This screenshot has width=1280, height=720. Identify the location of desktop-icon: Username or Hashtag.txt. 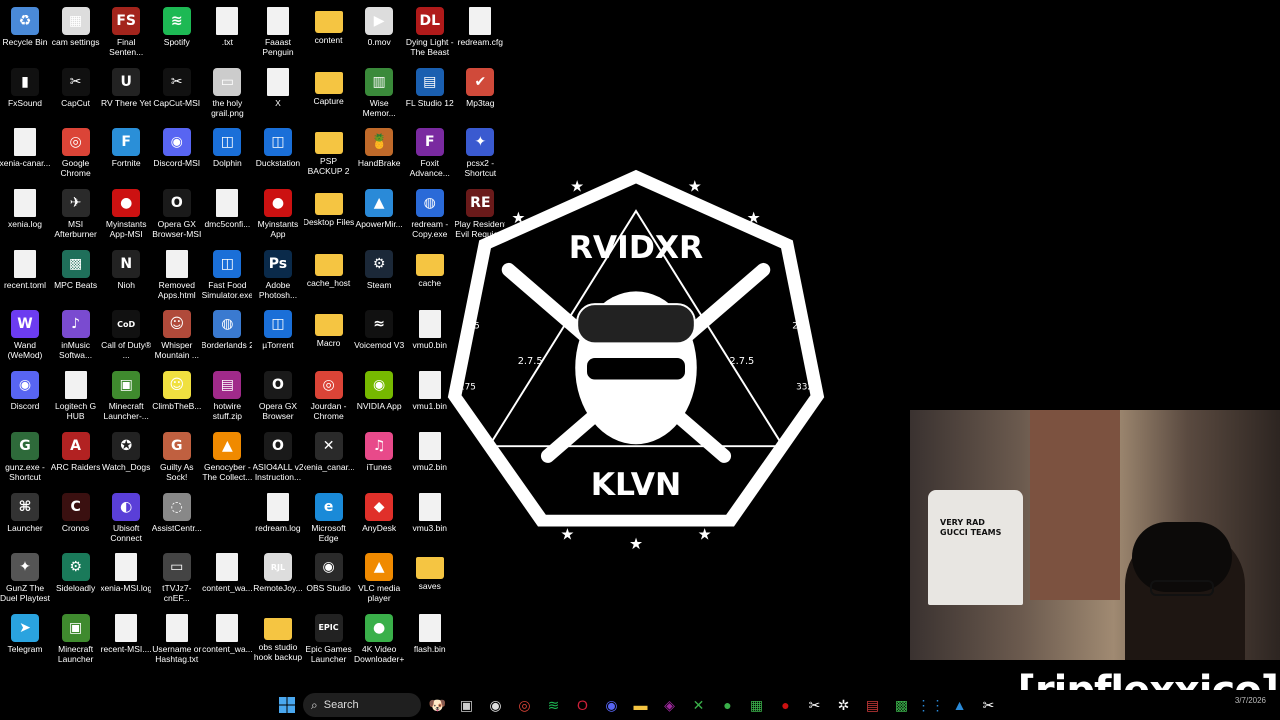
(177, 641).